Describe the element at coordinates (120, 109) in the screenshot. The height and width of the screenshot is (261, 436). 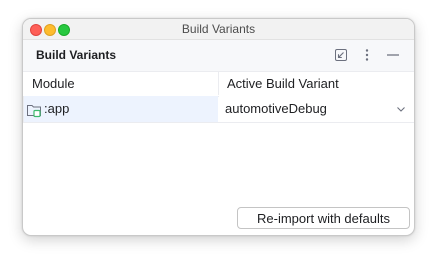
I see `module-cell: :app` at that location.